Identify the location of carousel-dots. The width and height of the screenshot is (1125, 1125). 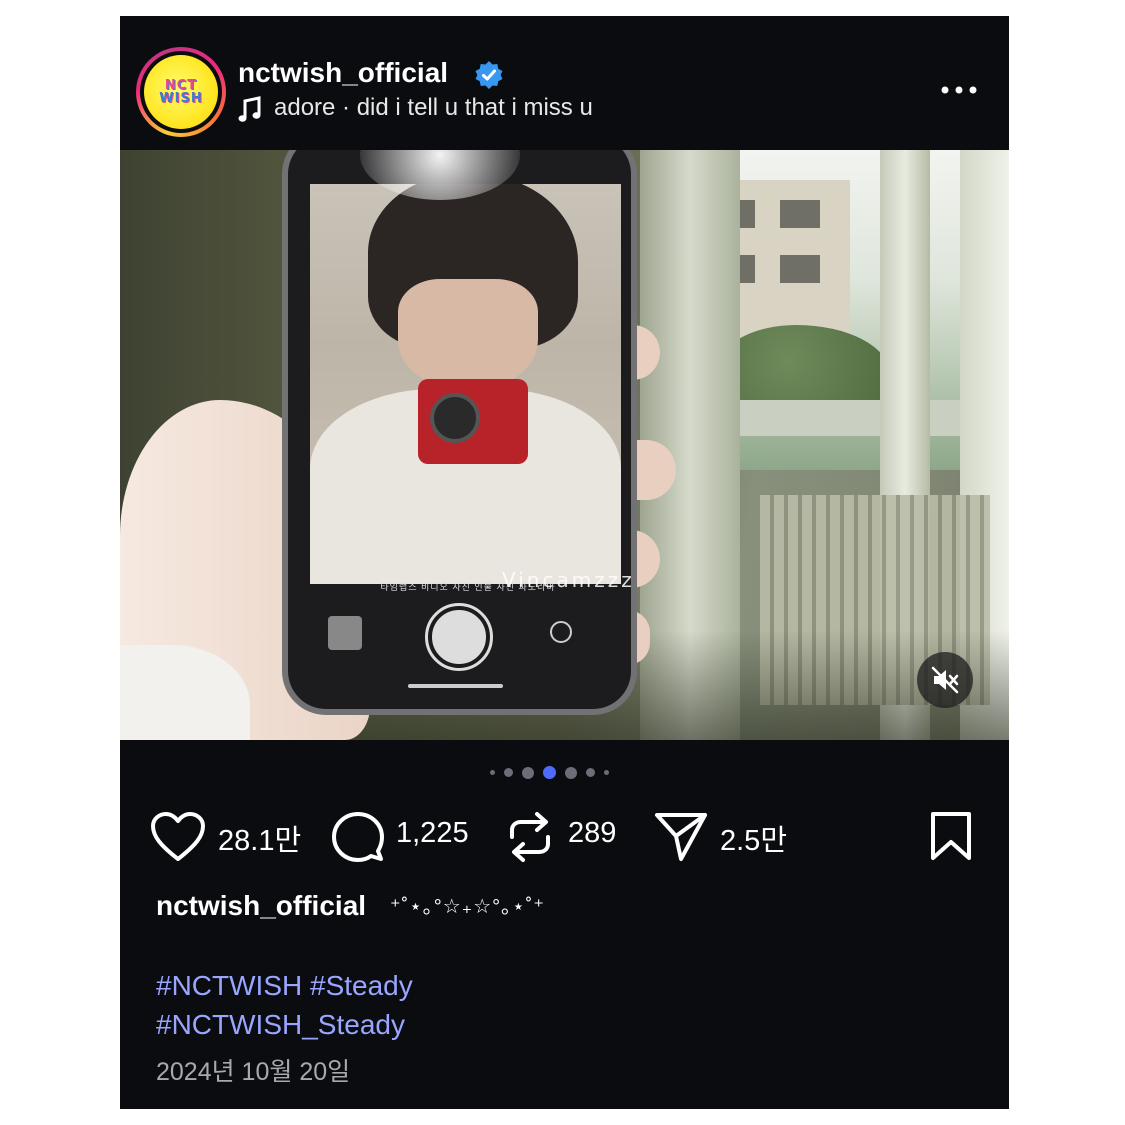
(549, 772).